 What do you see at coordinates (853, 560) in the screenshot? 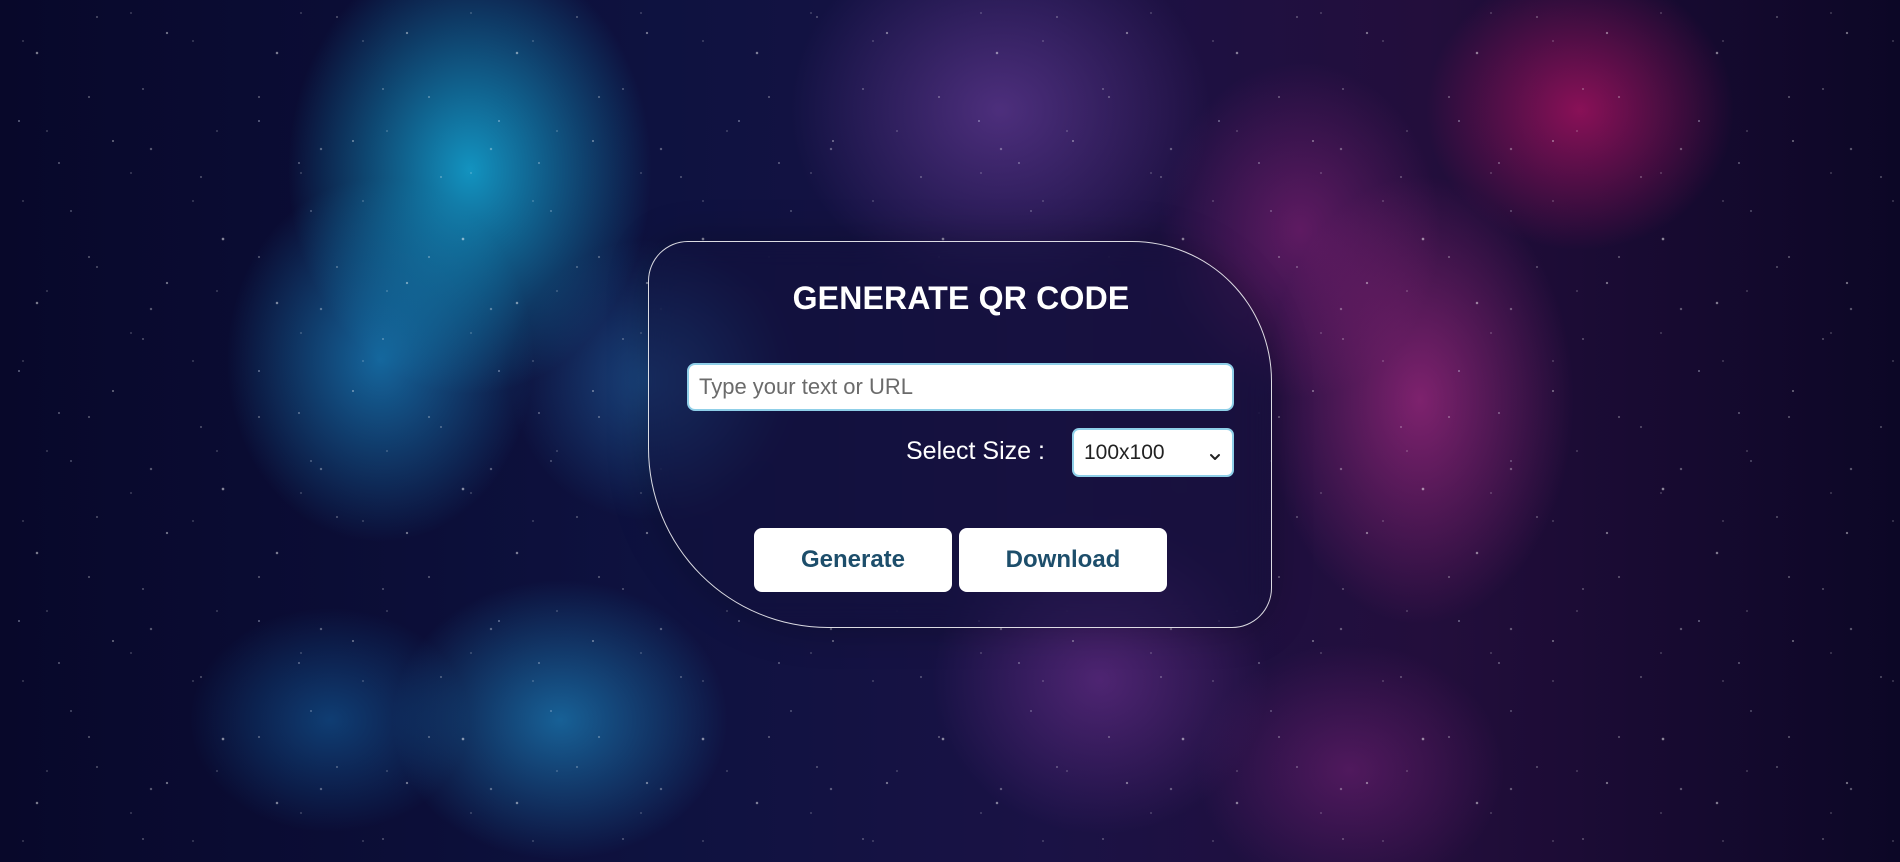
I see `generate-button: Generate` at bounding box center [853, 560].